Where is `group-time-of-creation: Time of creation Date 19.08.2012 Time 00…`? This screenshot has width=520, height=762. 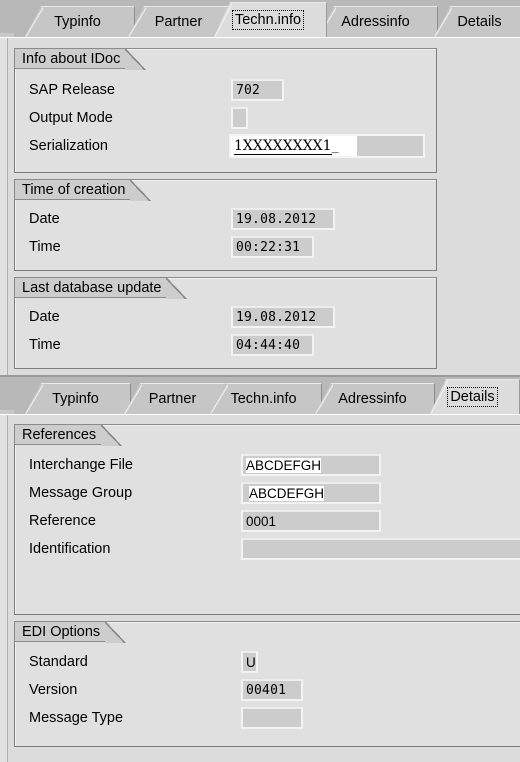
group-time-of-creation: Time of creation Date 19.08.2012 Time 00… is located at coordinates (225, 225).